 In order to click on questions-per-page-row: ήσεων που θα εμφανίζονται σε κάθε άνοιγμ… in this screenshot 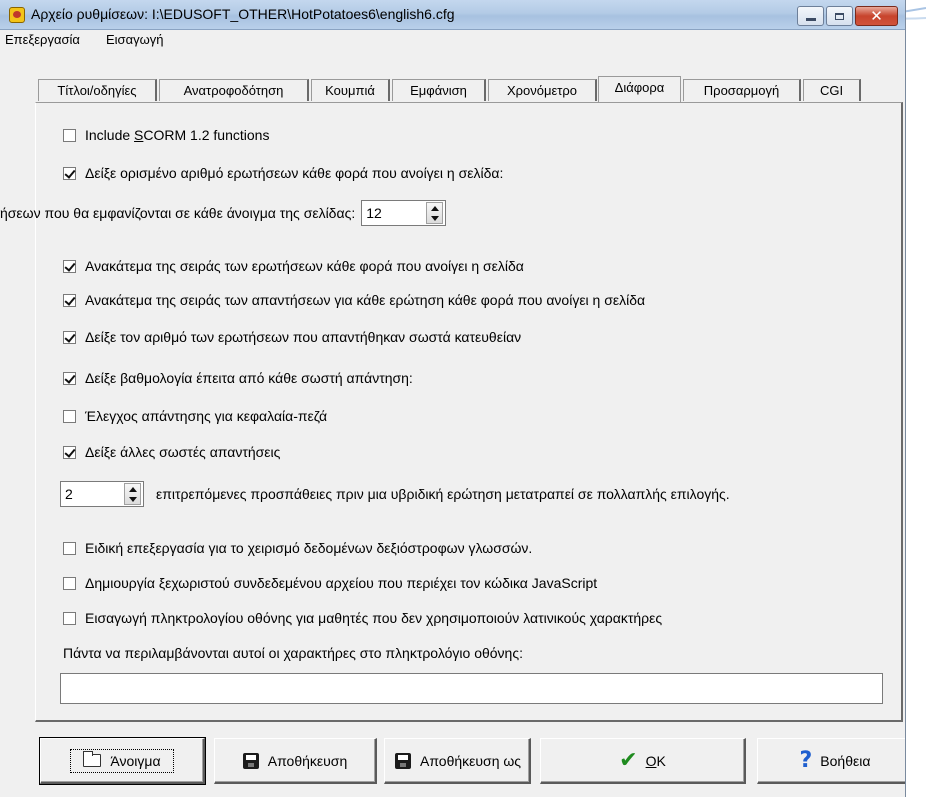, I will do `click(223, 213)`.